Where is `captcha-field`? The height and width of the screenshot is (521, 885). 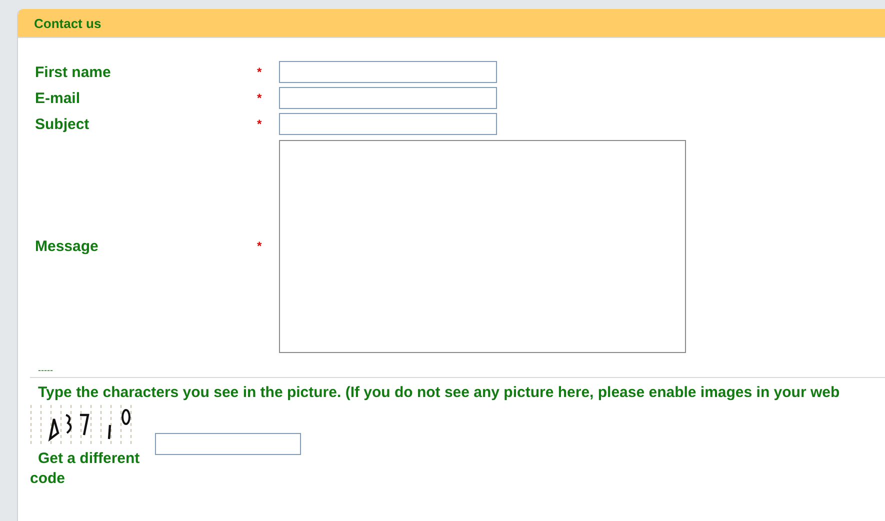
captcha-field is located at coordinates (228, 444).